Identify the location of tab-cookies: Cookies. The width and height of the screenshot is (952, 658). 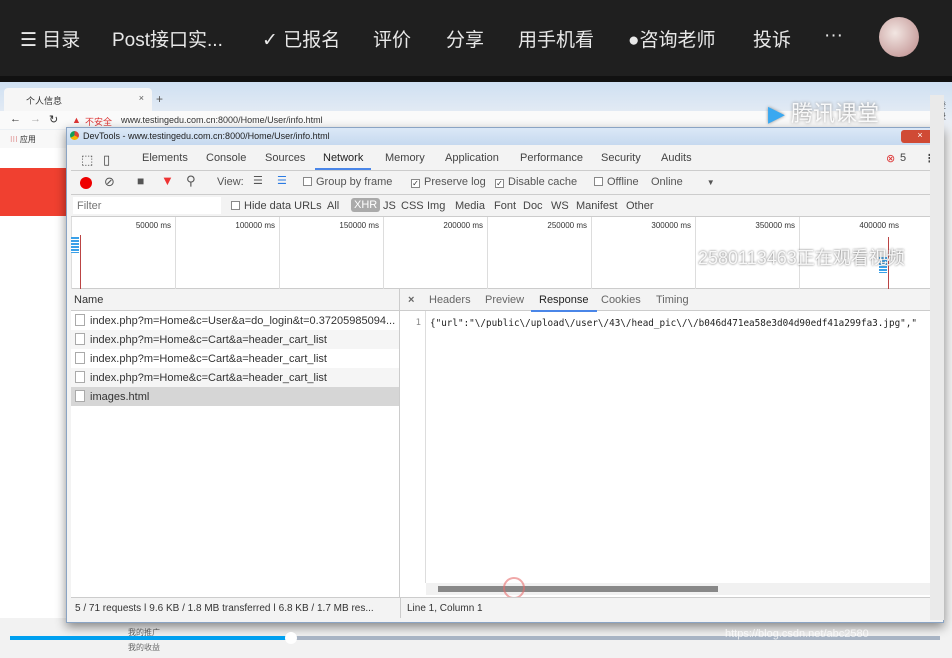
(621, 300).